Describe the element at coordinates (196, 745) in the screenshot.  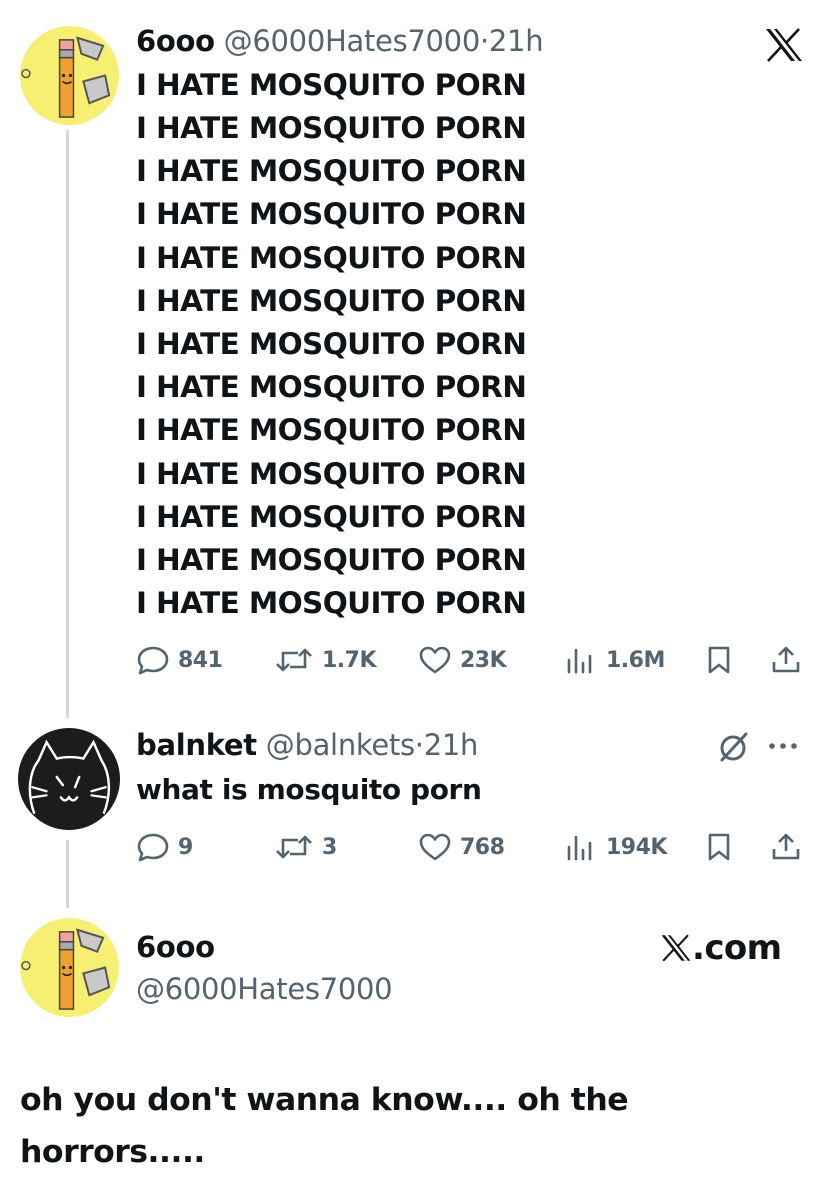
I see `display-name: balnket` at that location.